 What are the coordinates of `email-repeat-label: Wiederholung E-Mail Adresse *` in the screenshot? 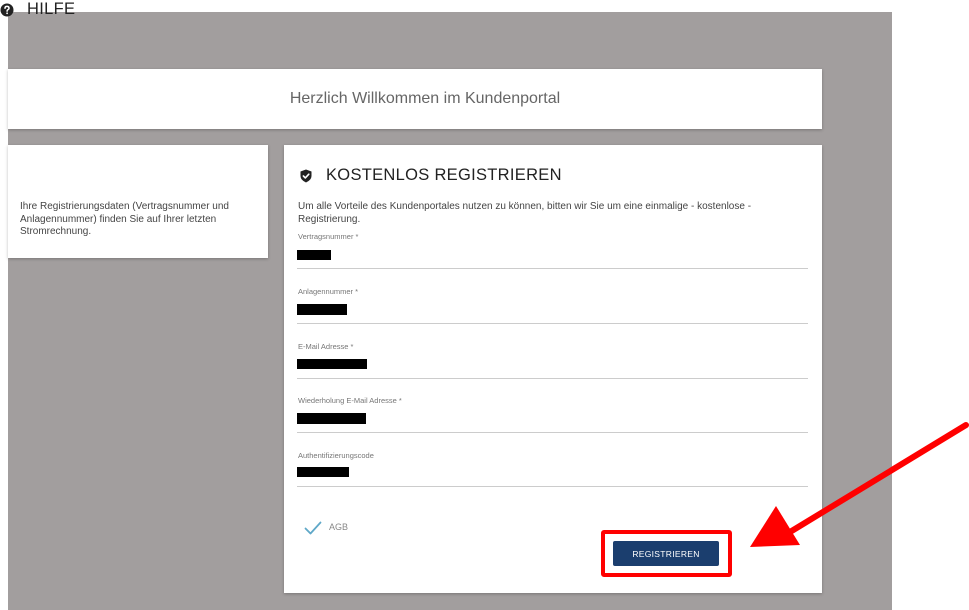 It's located at (350, 400).